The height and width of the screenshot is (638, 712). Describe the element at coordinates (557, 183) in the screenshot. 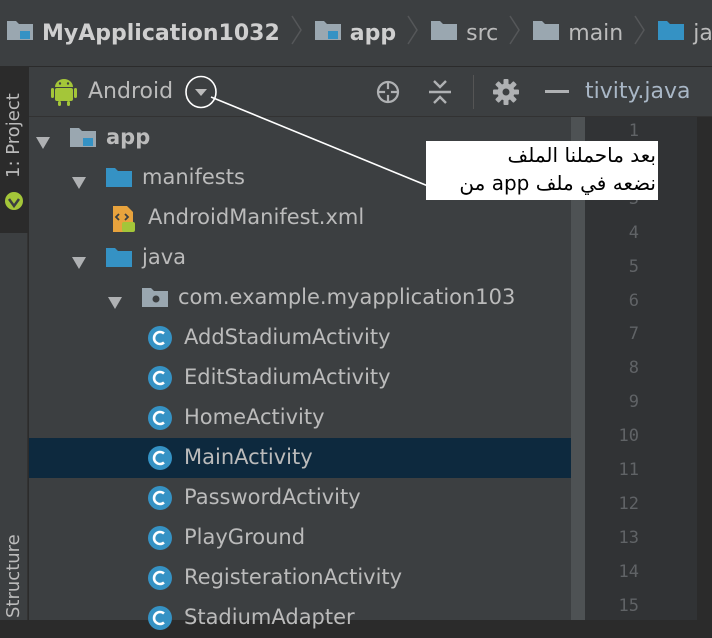

I see `annotation-line-2: نضعه في ملف app من` at that location.